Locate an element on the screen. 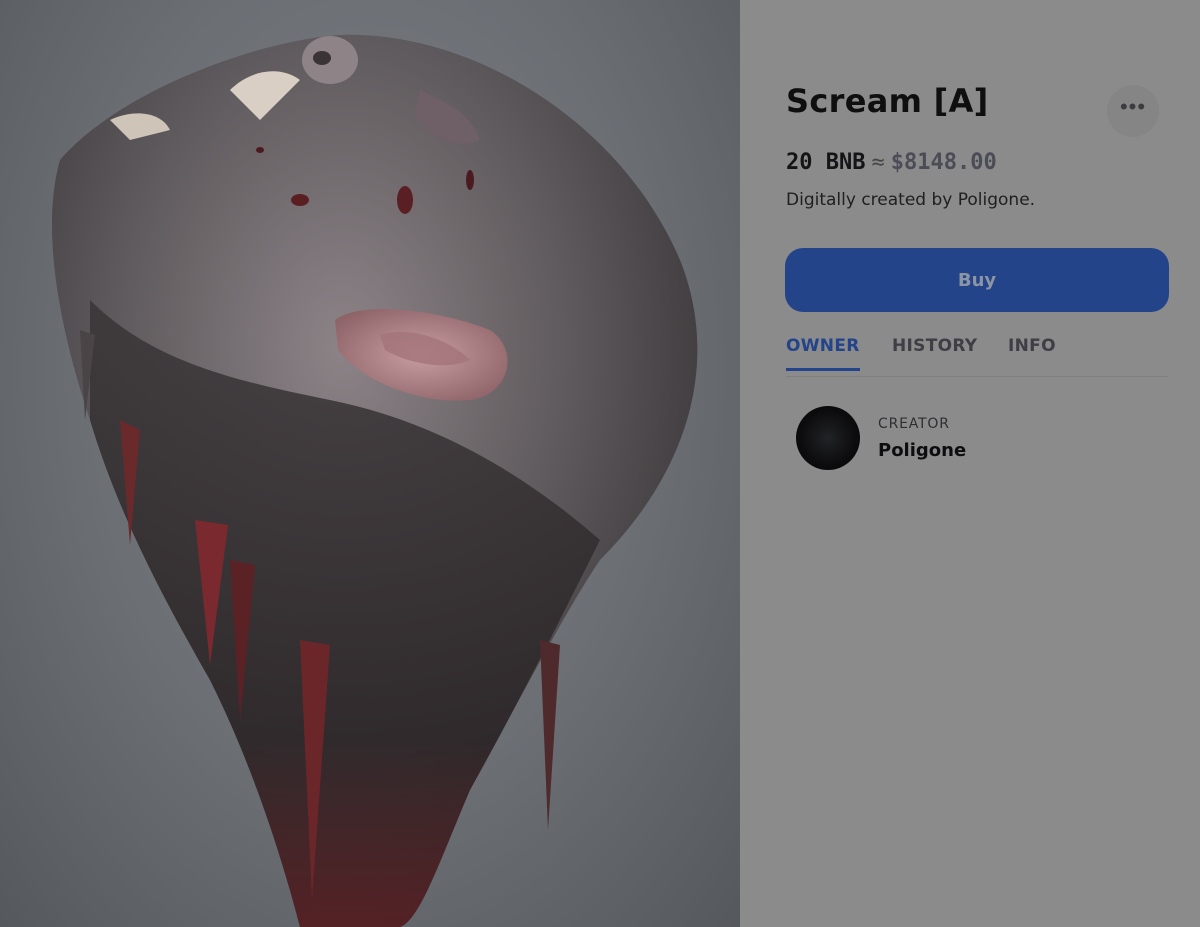 The height and width of the screenshot is (927, 1200). price-row: 20 BNB ≈ $8148.00 is located at coordinates (891, 162).